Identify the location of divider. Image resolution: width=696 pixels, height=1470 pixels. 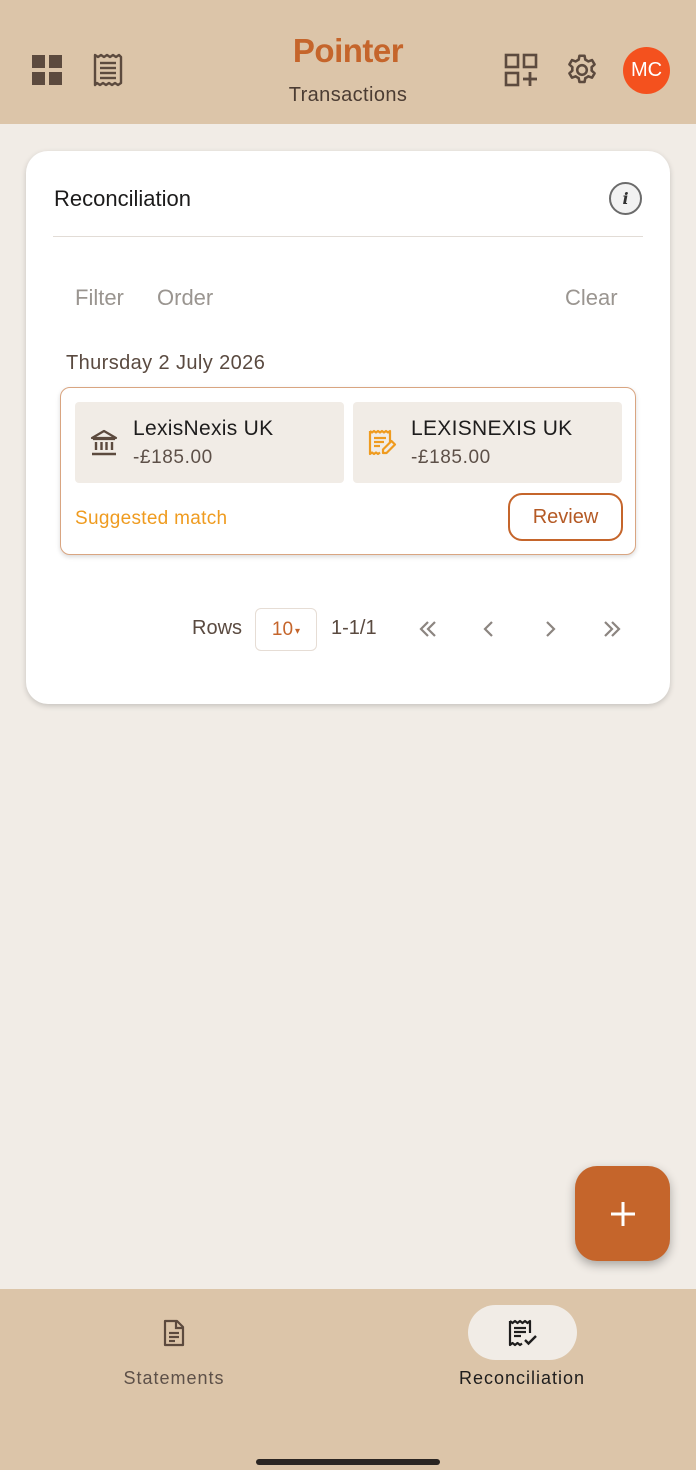
(348, 236).